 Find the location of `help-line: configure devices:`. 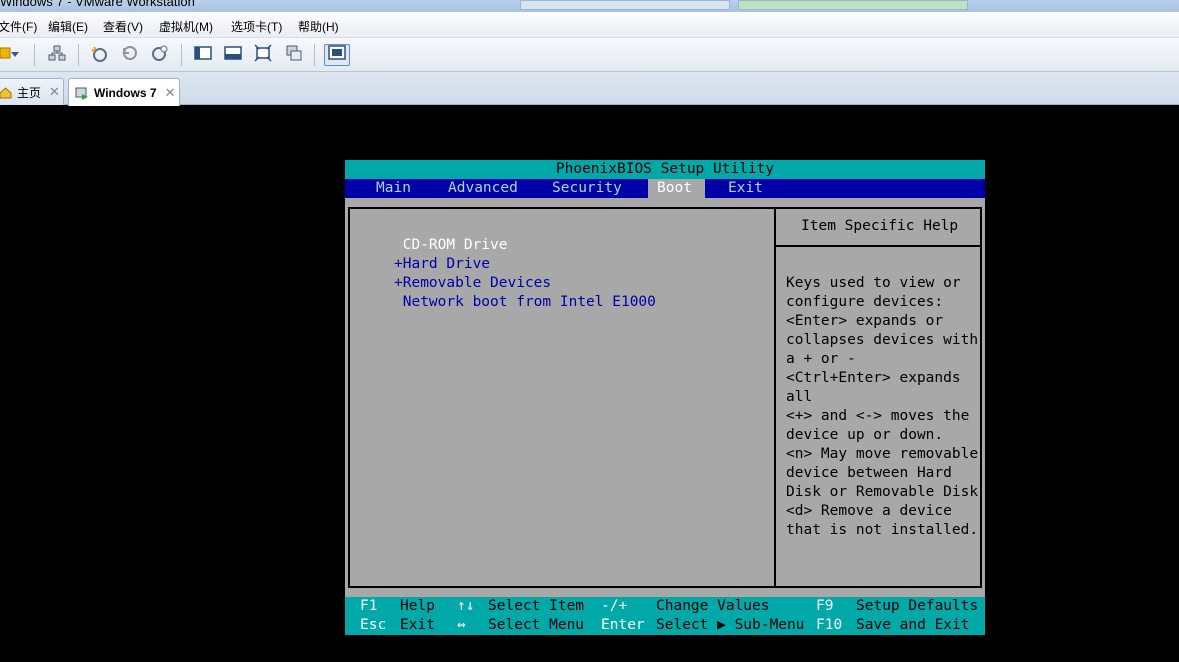

help-line: configure devices: is located at coordinates (865, 302).